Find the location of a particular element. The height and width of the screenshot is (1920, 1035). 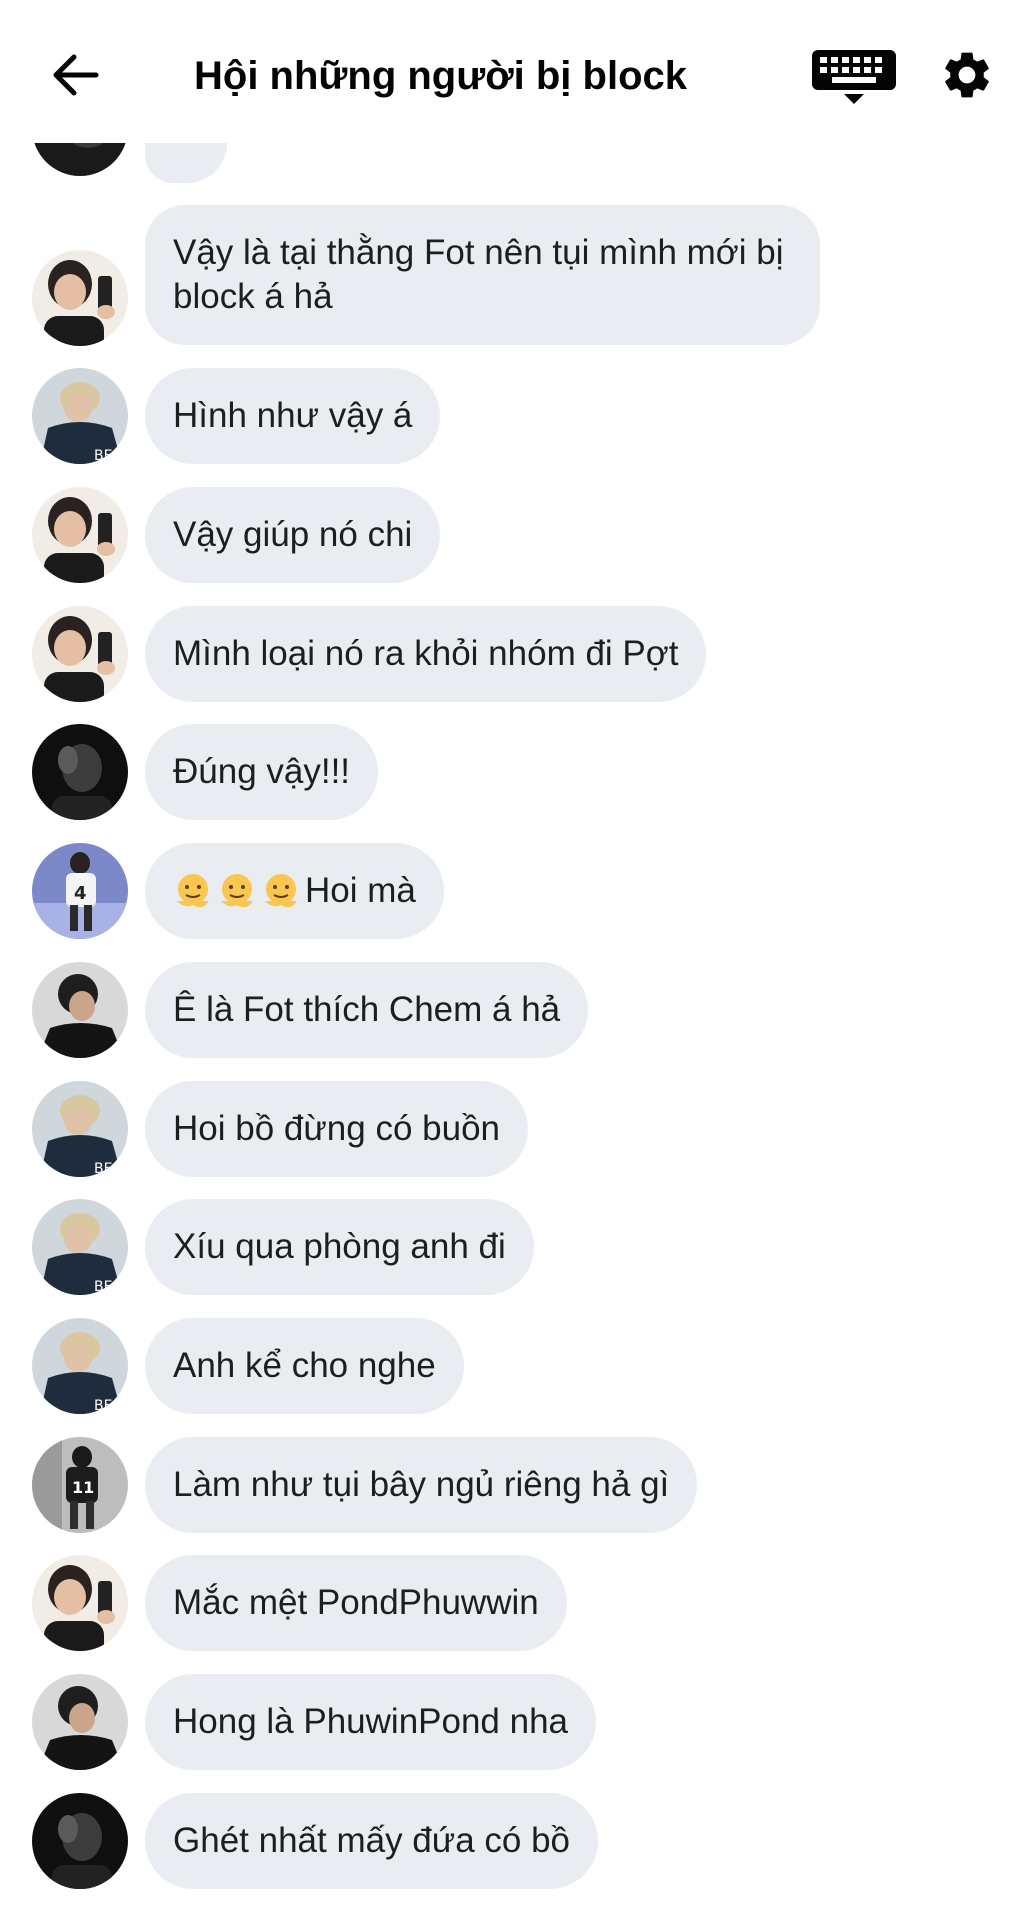

message-bubble: Hoi bồ đừng có buồn is located at coordinates (336, 1129).